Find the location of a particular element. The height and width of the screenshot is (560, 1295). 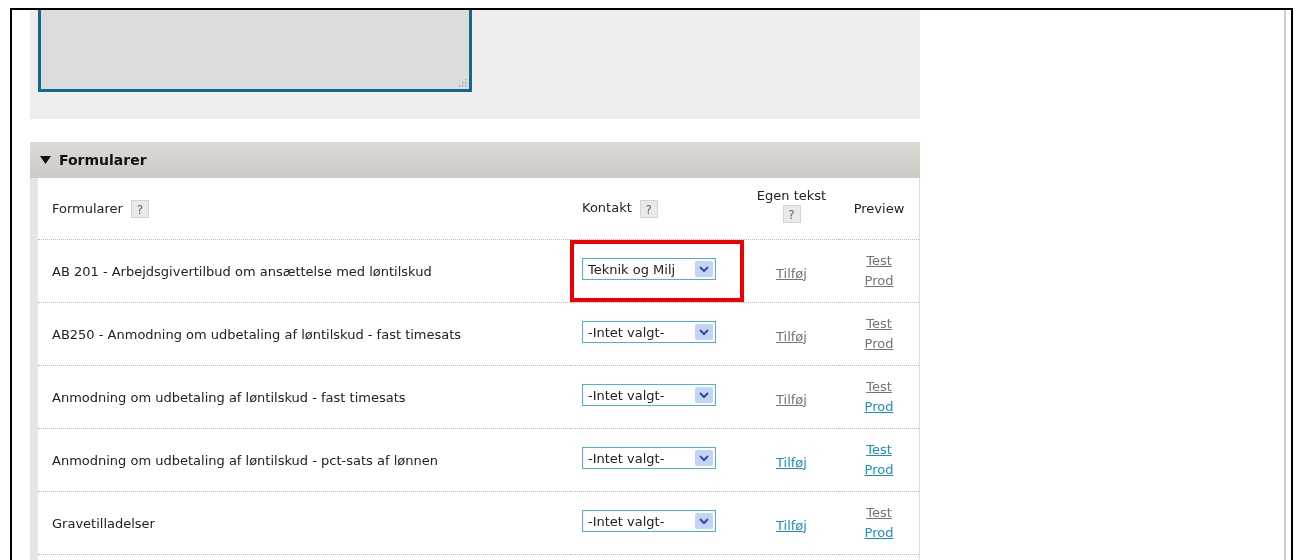

section-title: Formularer is located at coordinates (103, 160).